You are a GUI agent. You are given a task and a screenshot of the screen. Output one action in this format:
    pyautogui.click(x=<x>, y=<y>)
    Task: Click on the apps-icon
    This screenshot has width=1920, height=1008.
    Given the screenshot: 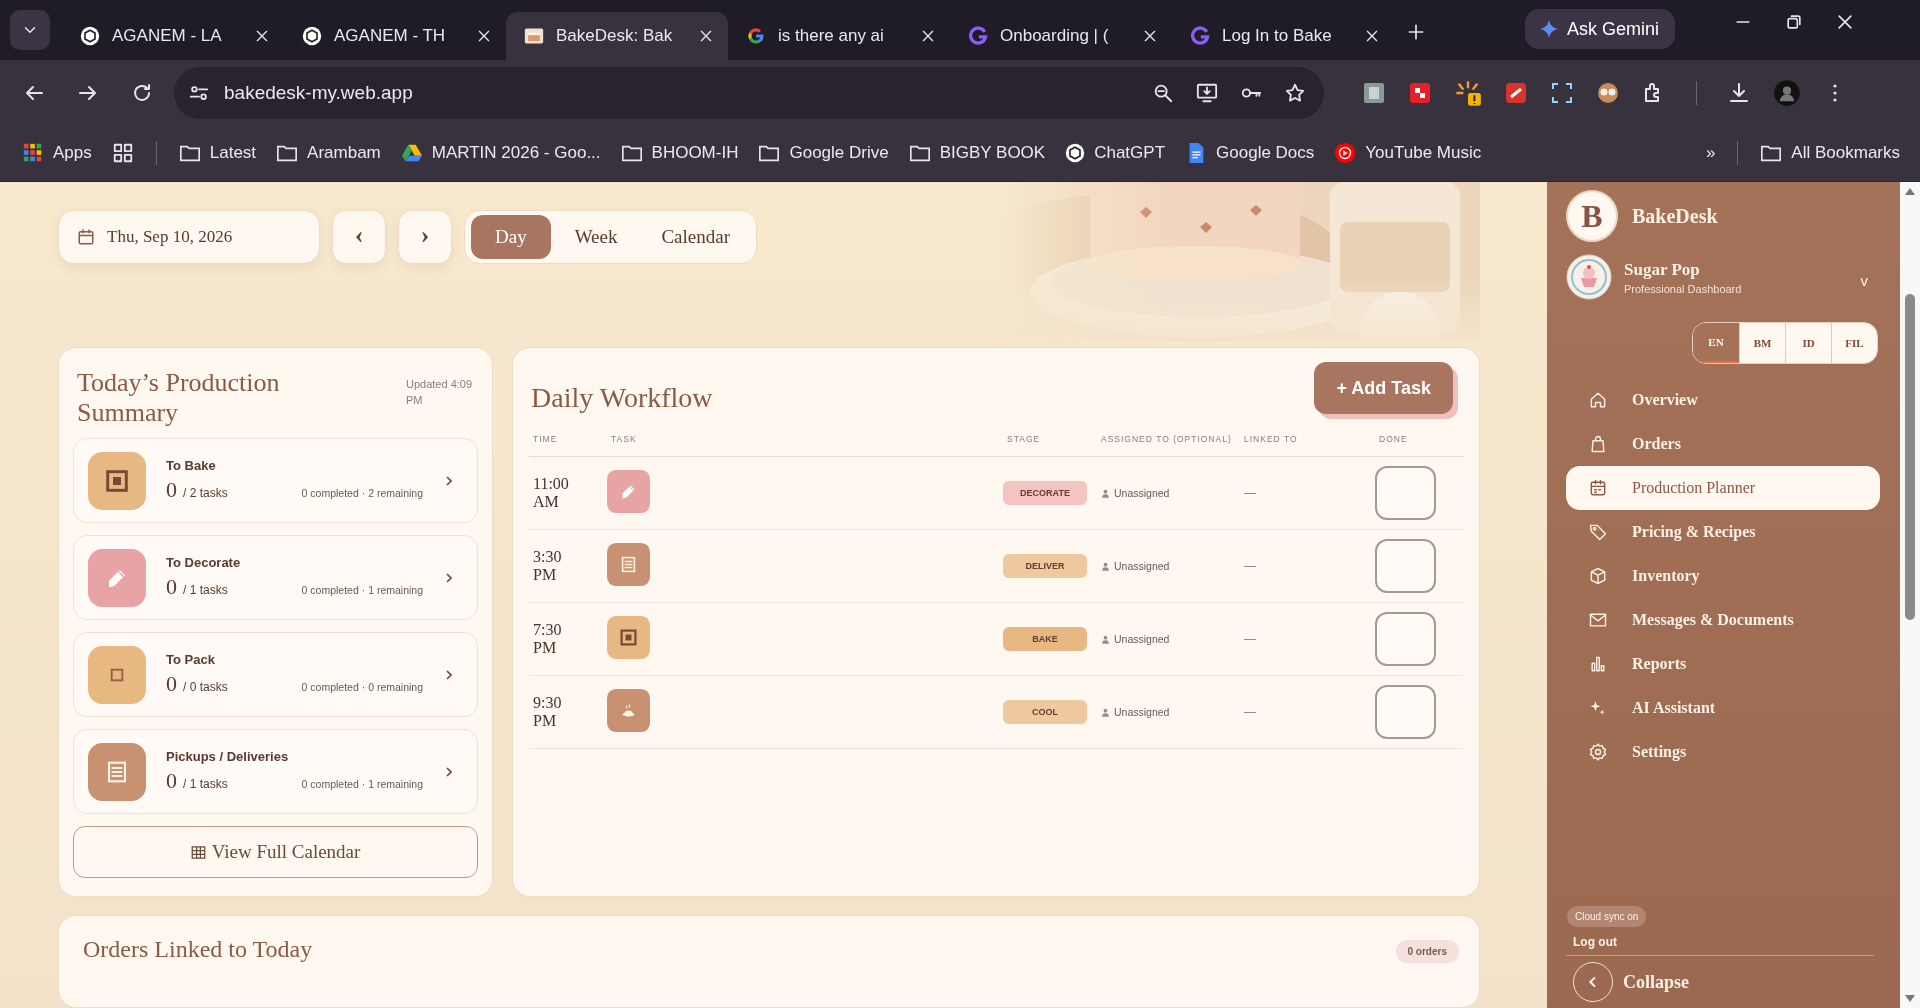 What is the action you would take?
    pyautogui.click(x=33, y=153)
    